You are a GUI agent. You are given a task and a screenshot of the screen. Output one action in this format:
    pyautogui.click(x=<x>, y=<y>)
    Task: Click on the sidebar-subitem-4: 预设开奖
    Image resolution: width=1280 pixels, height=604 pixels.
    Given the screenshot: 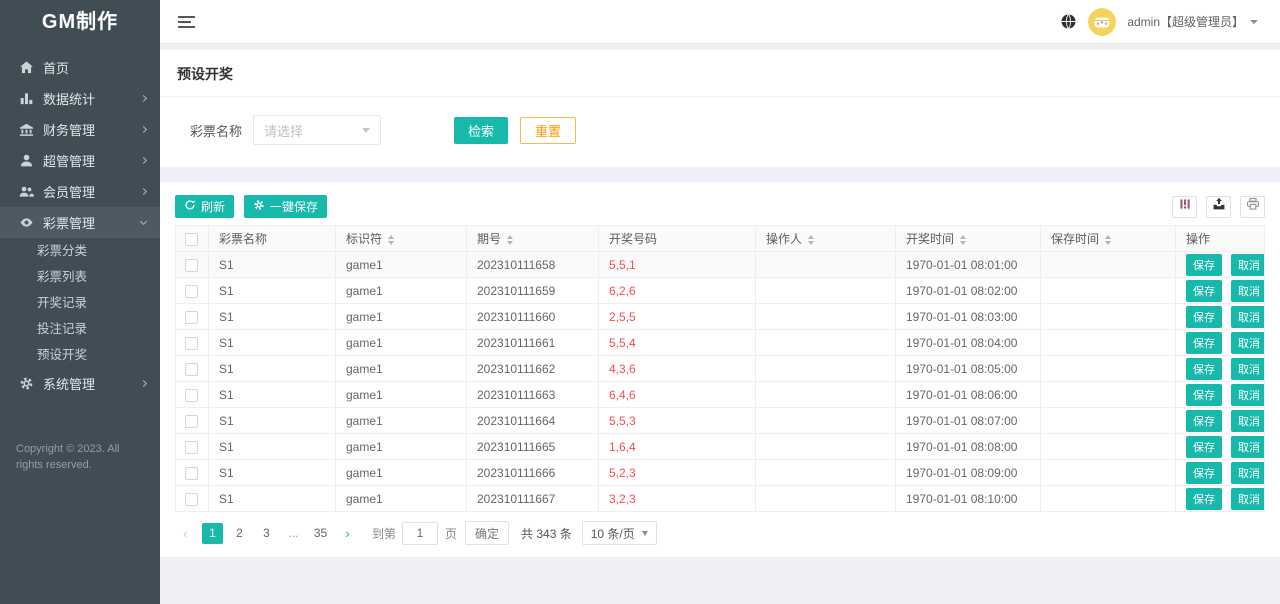 What is the action you would take?
    pyautogui.click(x=80, y=355)
    